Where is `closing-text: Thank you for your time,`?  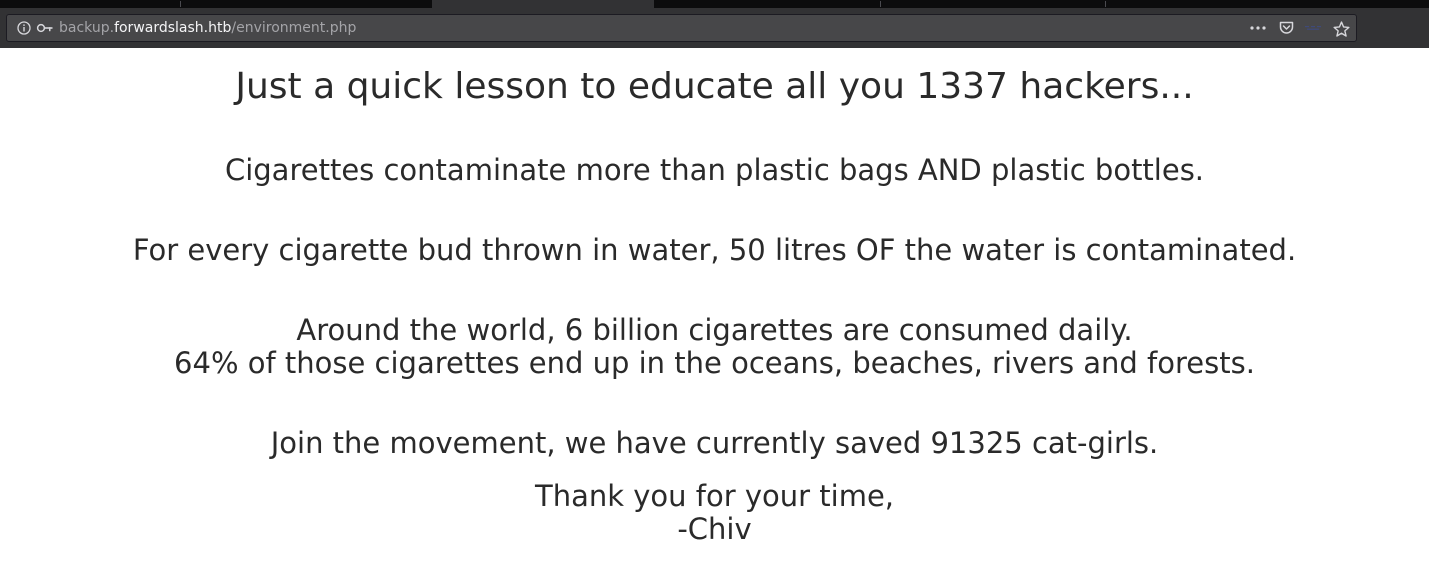 closing-text: Thank you for your time, is located at coordinates (714, 496).